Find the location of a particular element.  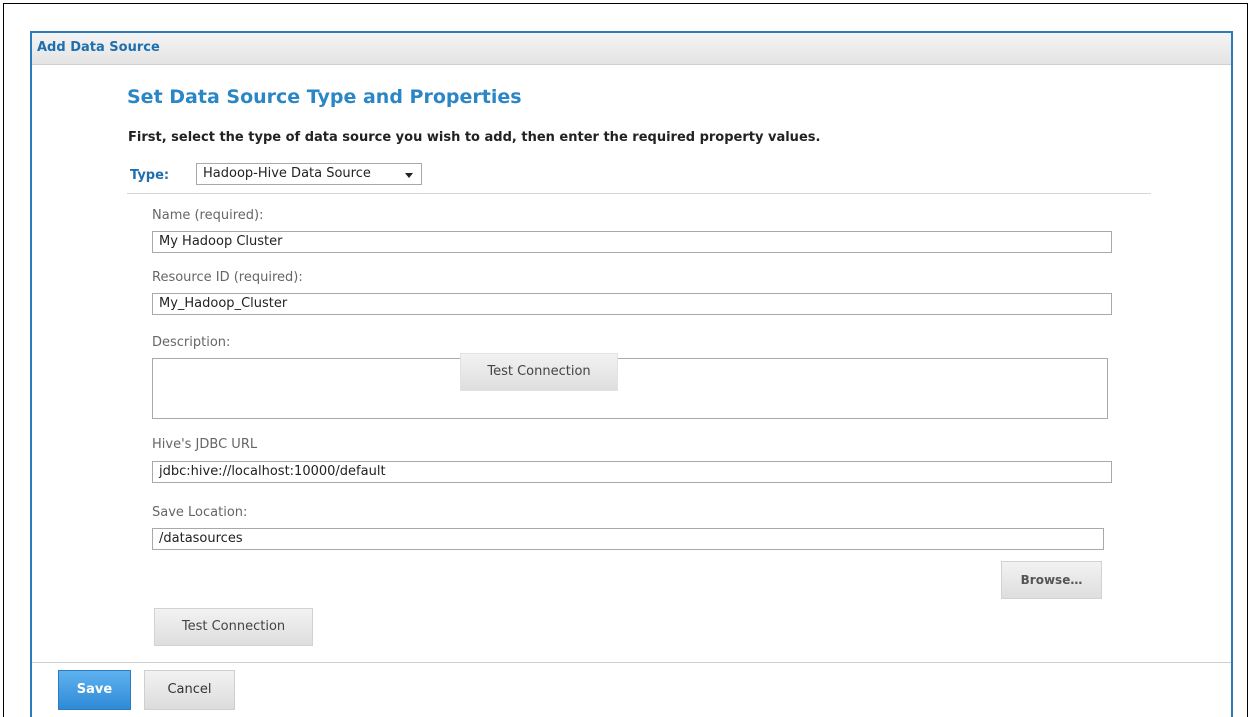

type-select-value: Hadoop-Hive Data Source is located at coordinates (287, 173).